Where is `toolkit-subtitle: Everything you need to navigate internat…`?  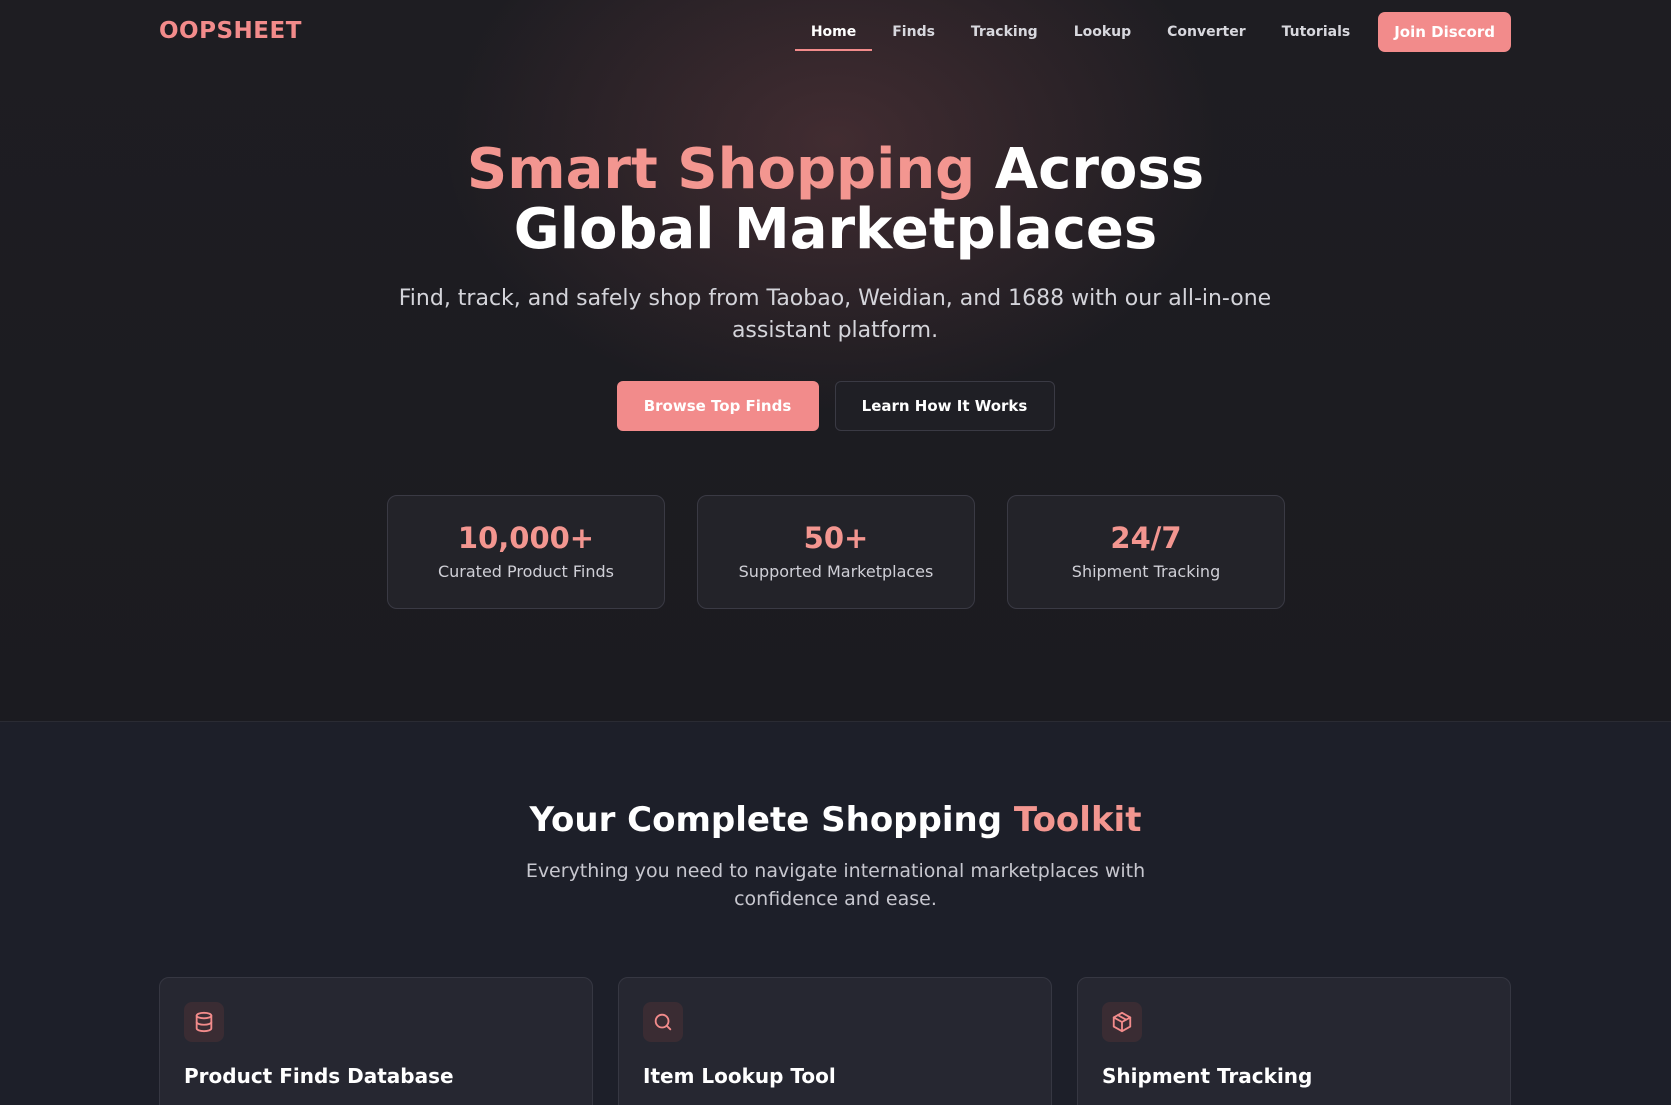
toolkit-subtitle: Everything you need to navigate internat… is located at coordinates (835, 885).